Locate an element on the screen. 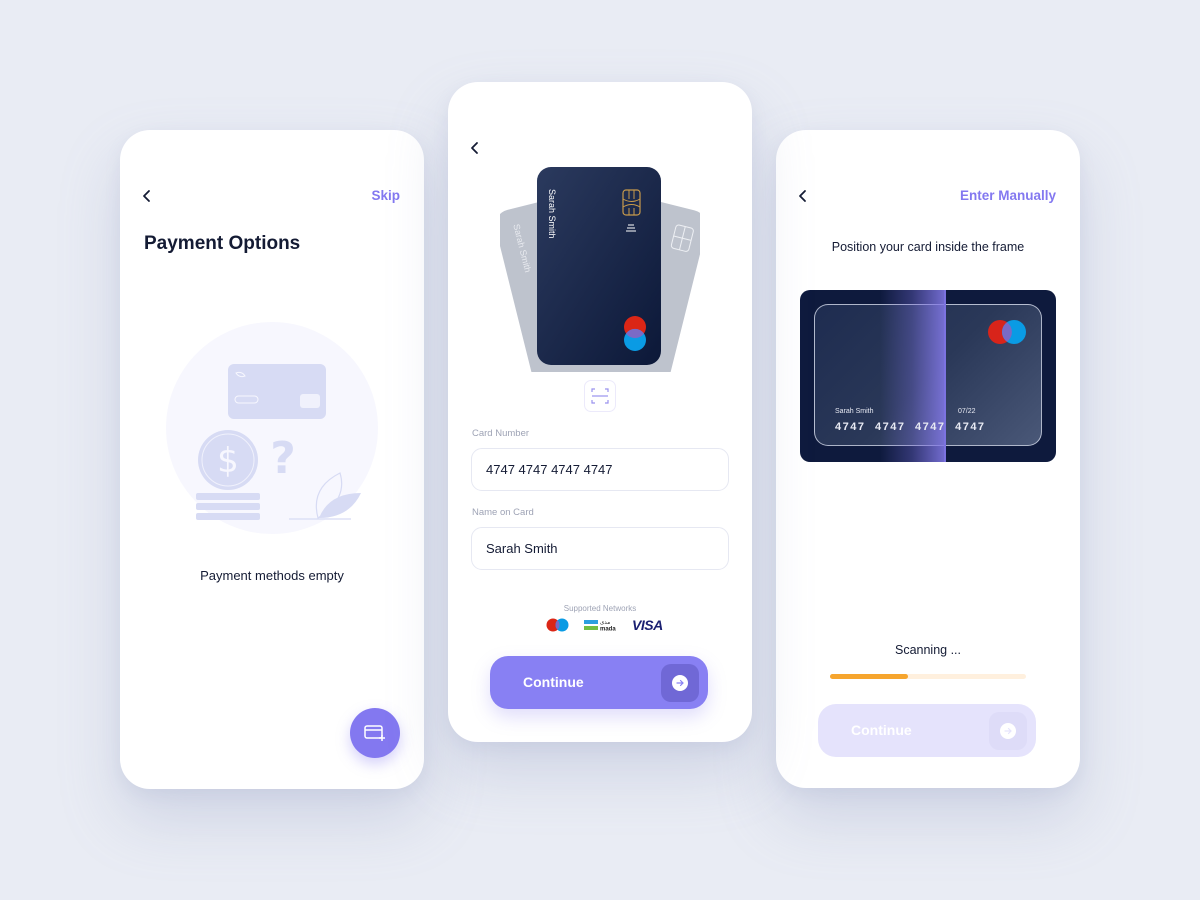 The width and height of the screenshot is (1200, 900). scan-card-button is located at coordinates (600, 396).